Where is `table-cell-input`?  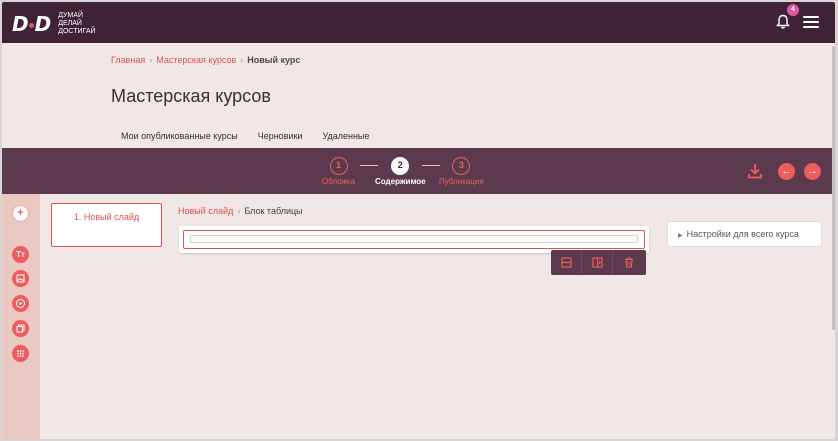
table-cell-input is located at coordinates (414, 239).